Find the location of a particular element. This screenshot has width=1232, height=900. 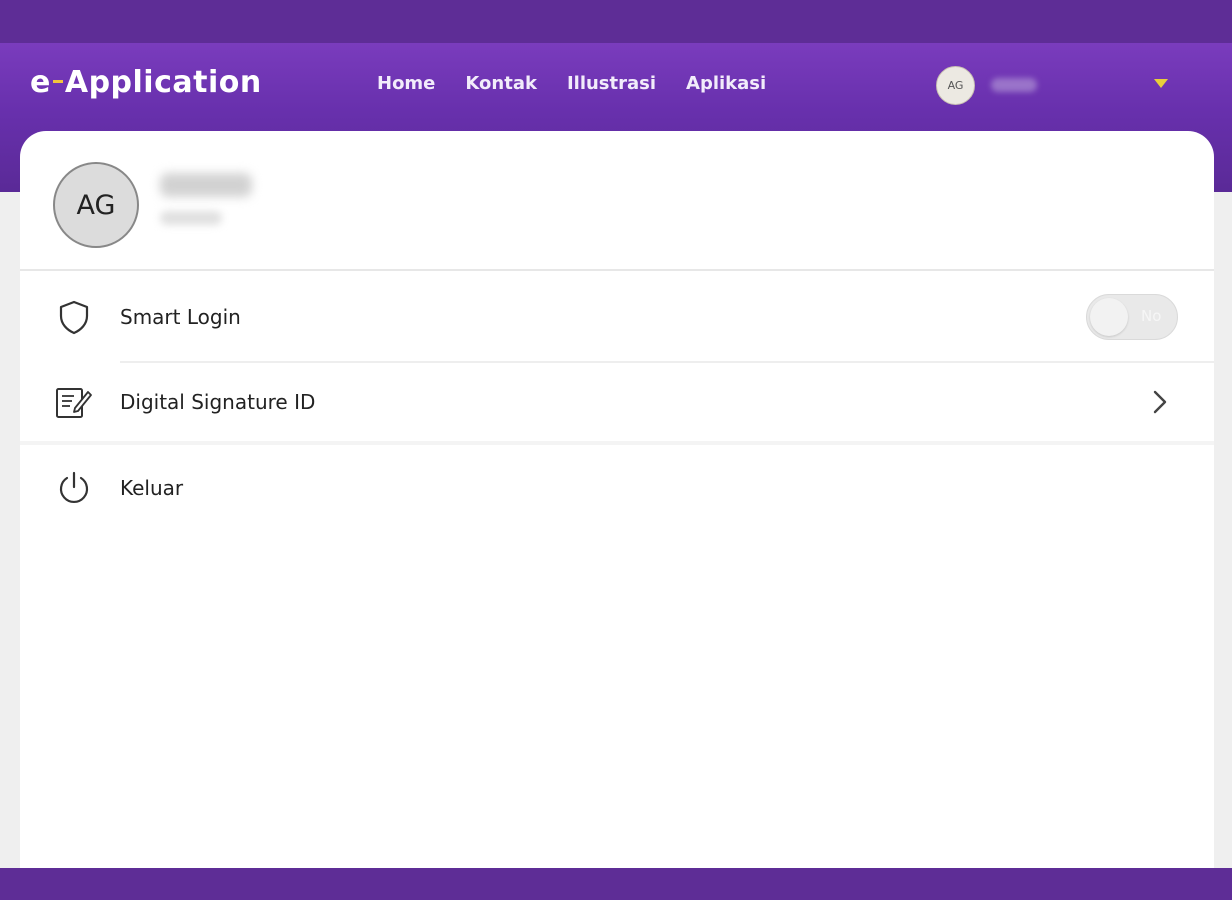

profile-avatar: AG is located at coordinates (96, 205).